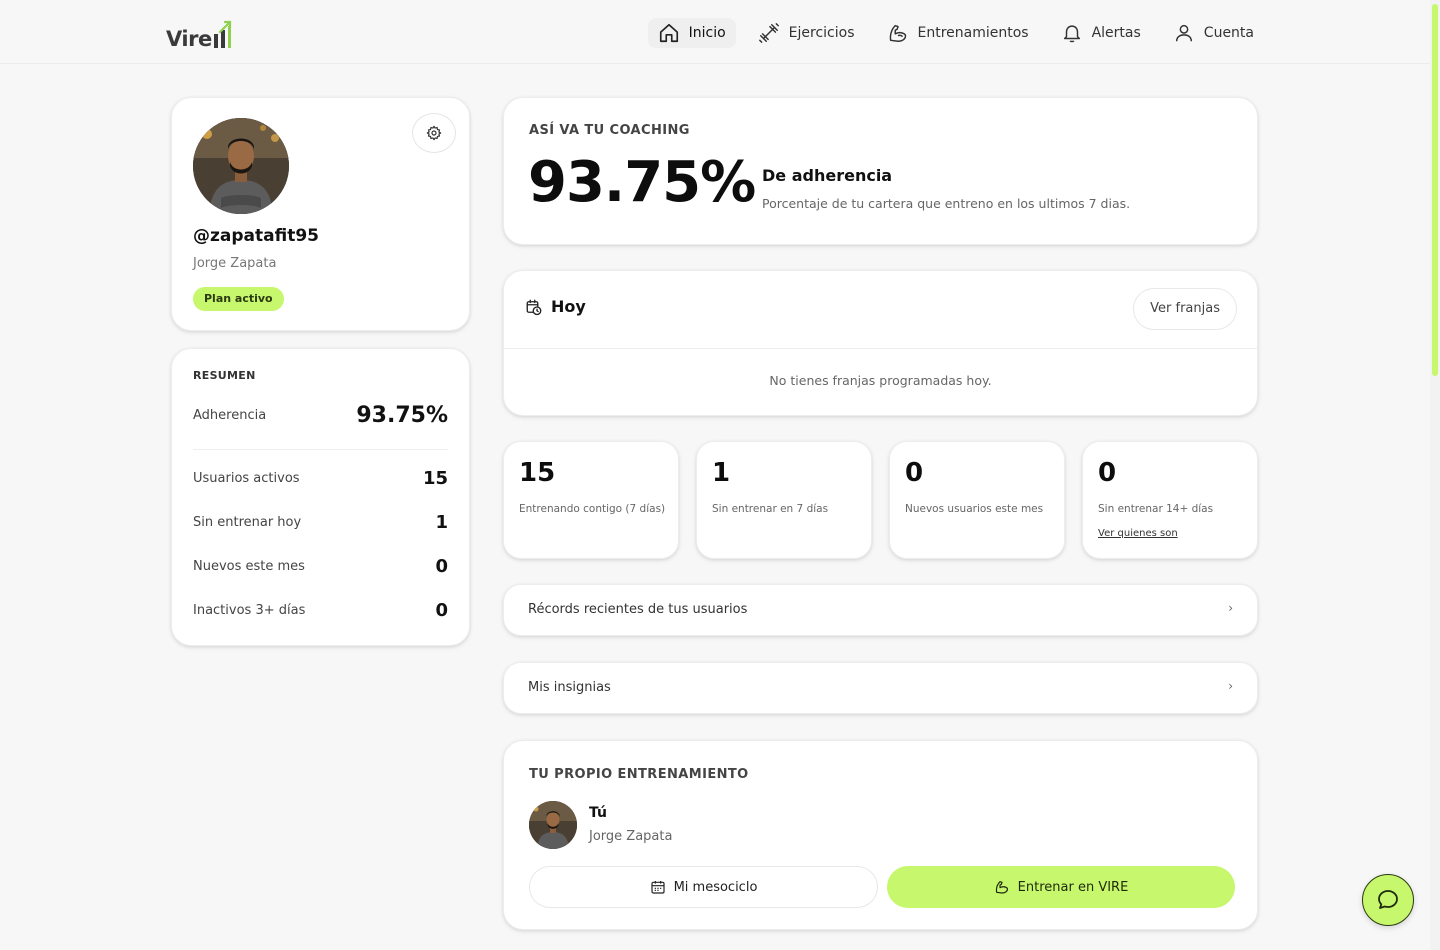 The width and height of the screenshot is (1440, 950). Describe the element at coordinates (320, 415) in the screenshot. I see `summary-row-adherencia: Adherencia 93.75%` at that location.